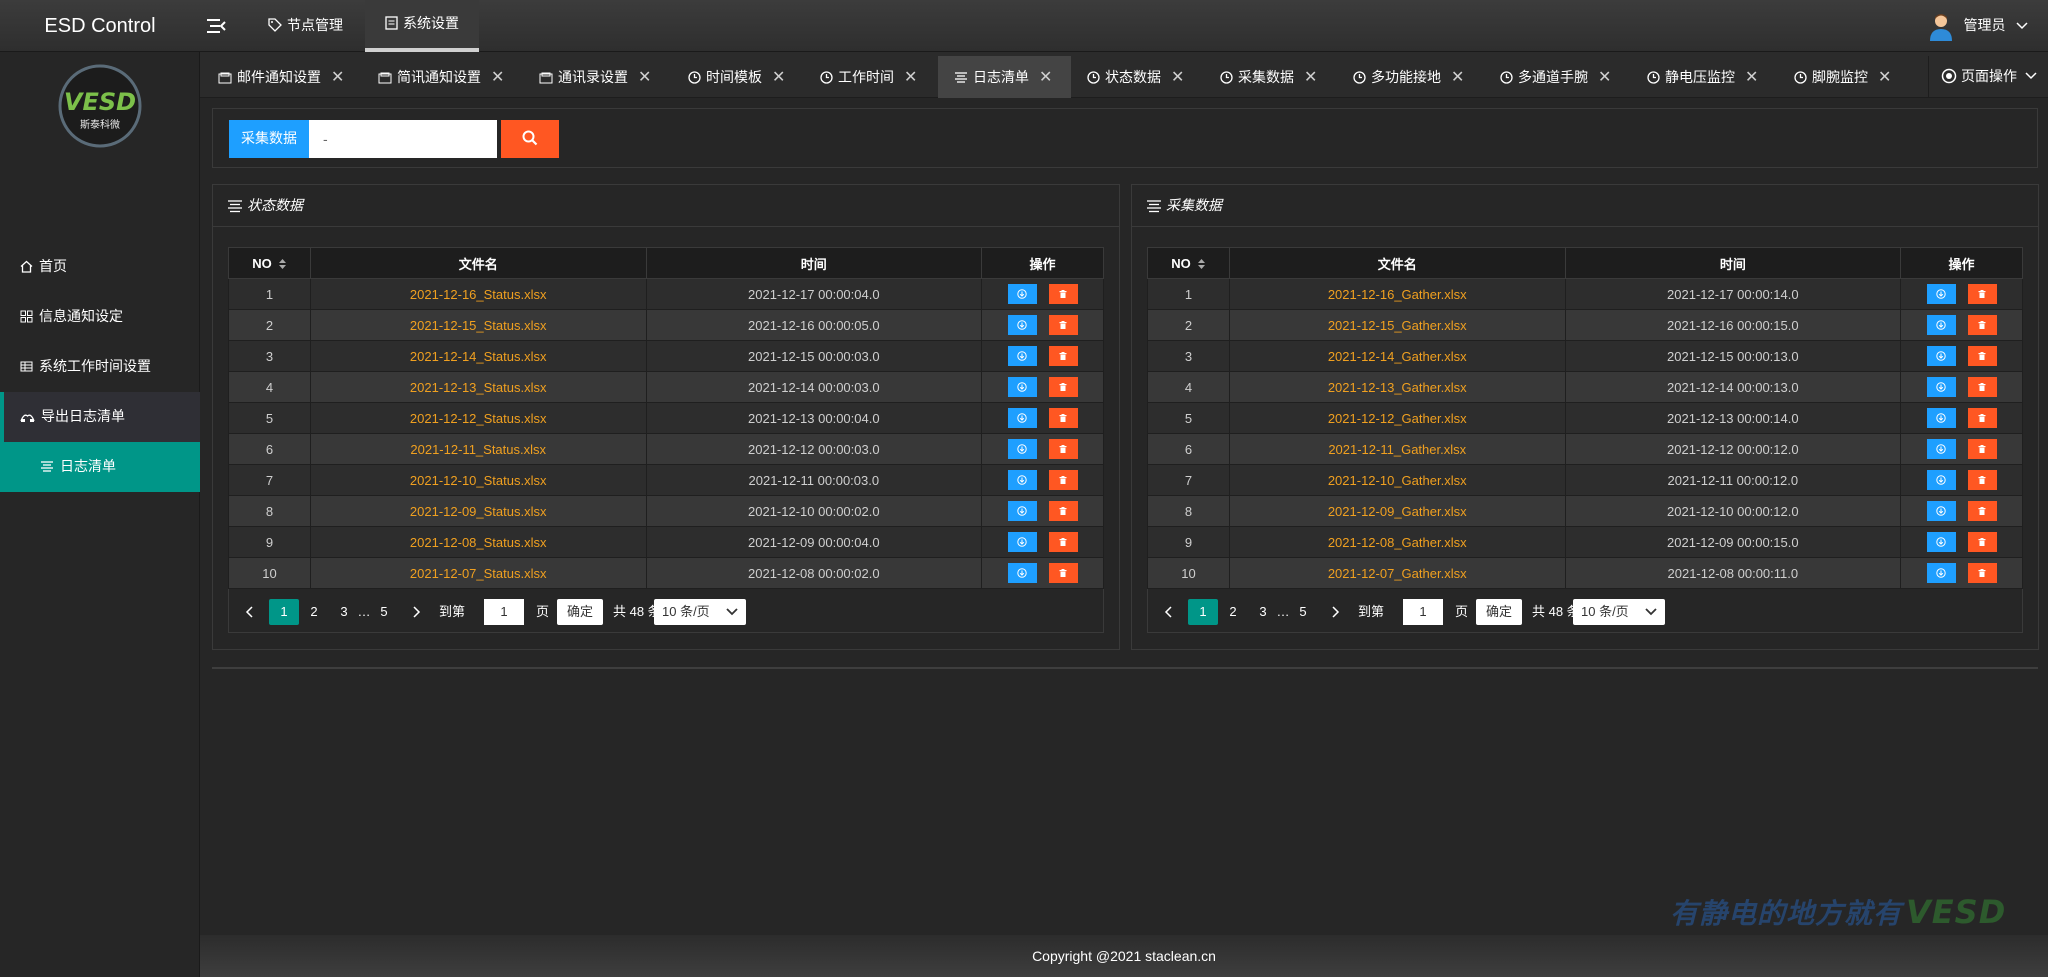 The image size is (2048, 977). I want to click on file-name-link: 2021-12-09_Gather.xlsx, so click(1397, 511).